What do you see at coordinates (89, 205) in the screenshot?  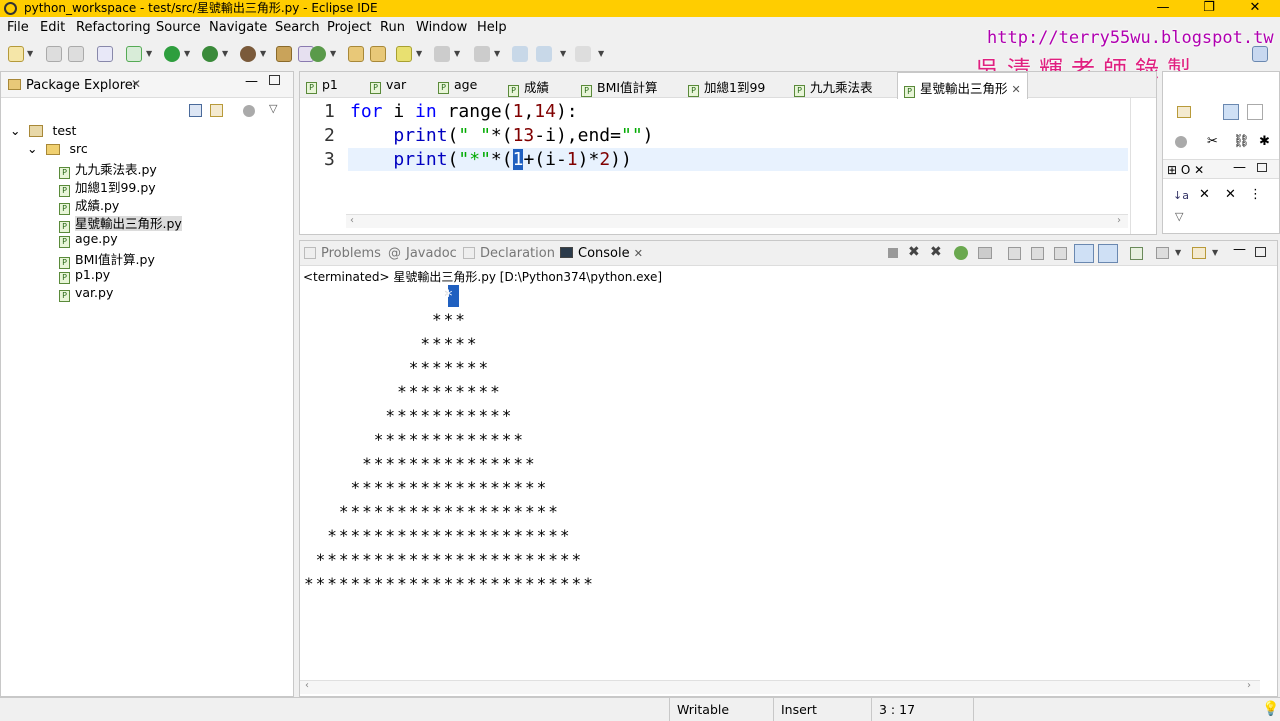 I see `tree-file: P 成績.py` at bounding box center [89, 205].